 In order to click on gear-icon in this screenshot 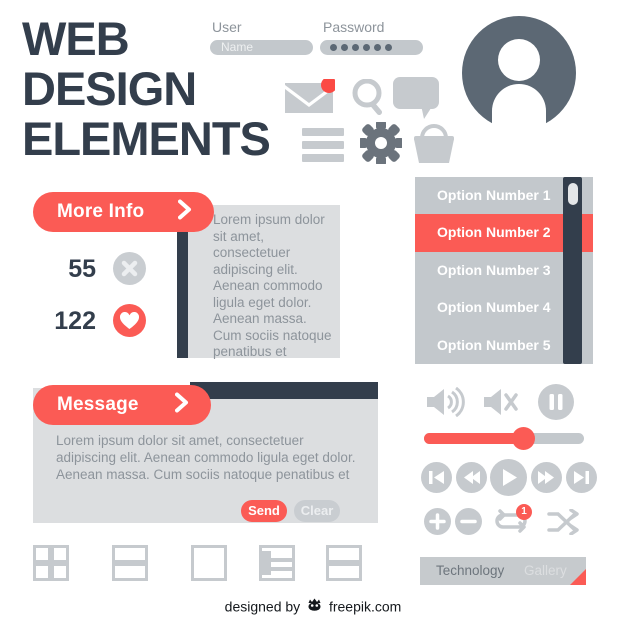, I will do `click(381, 144)`.